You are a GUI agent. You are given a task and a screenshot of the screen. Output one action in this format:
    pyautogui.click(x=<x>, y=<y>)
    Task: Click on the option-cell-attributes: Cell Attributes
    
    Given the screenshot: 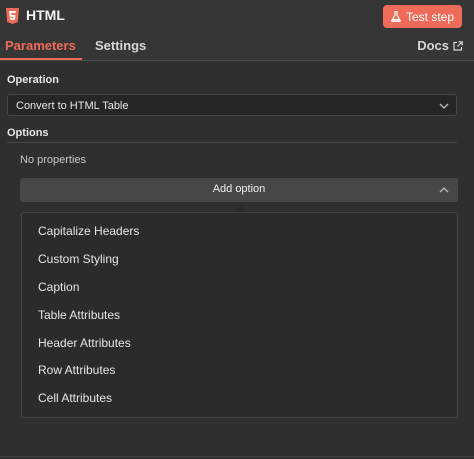 What is the action you would take?
    pyautogui.click(x=238, y=398)
    